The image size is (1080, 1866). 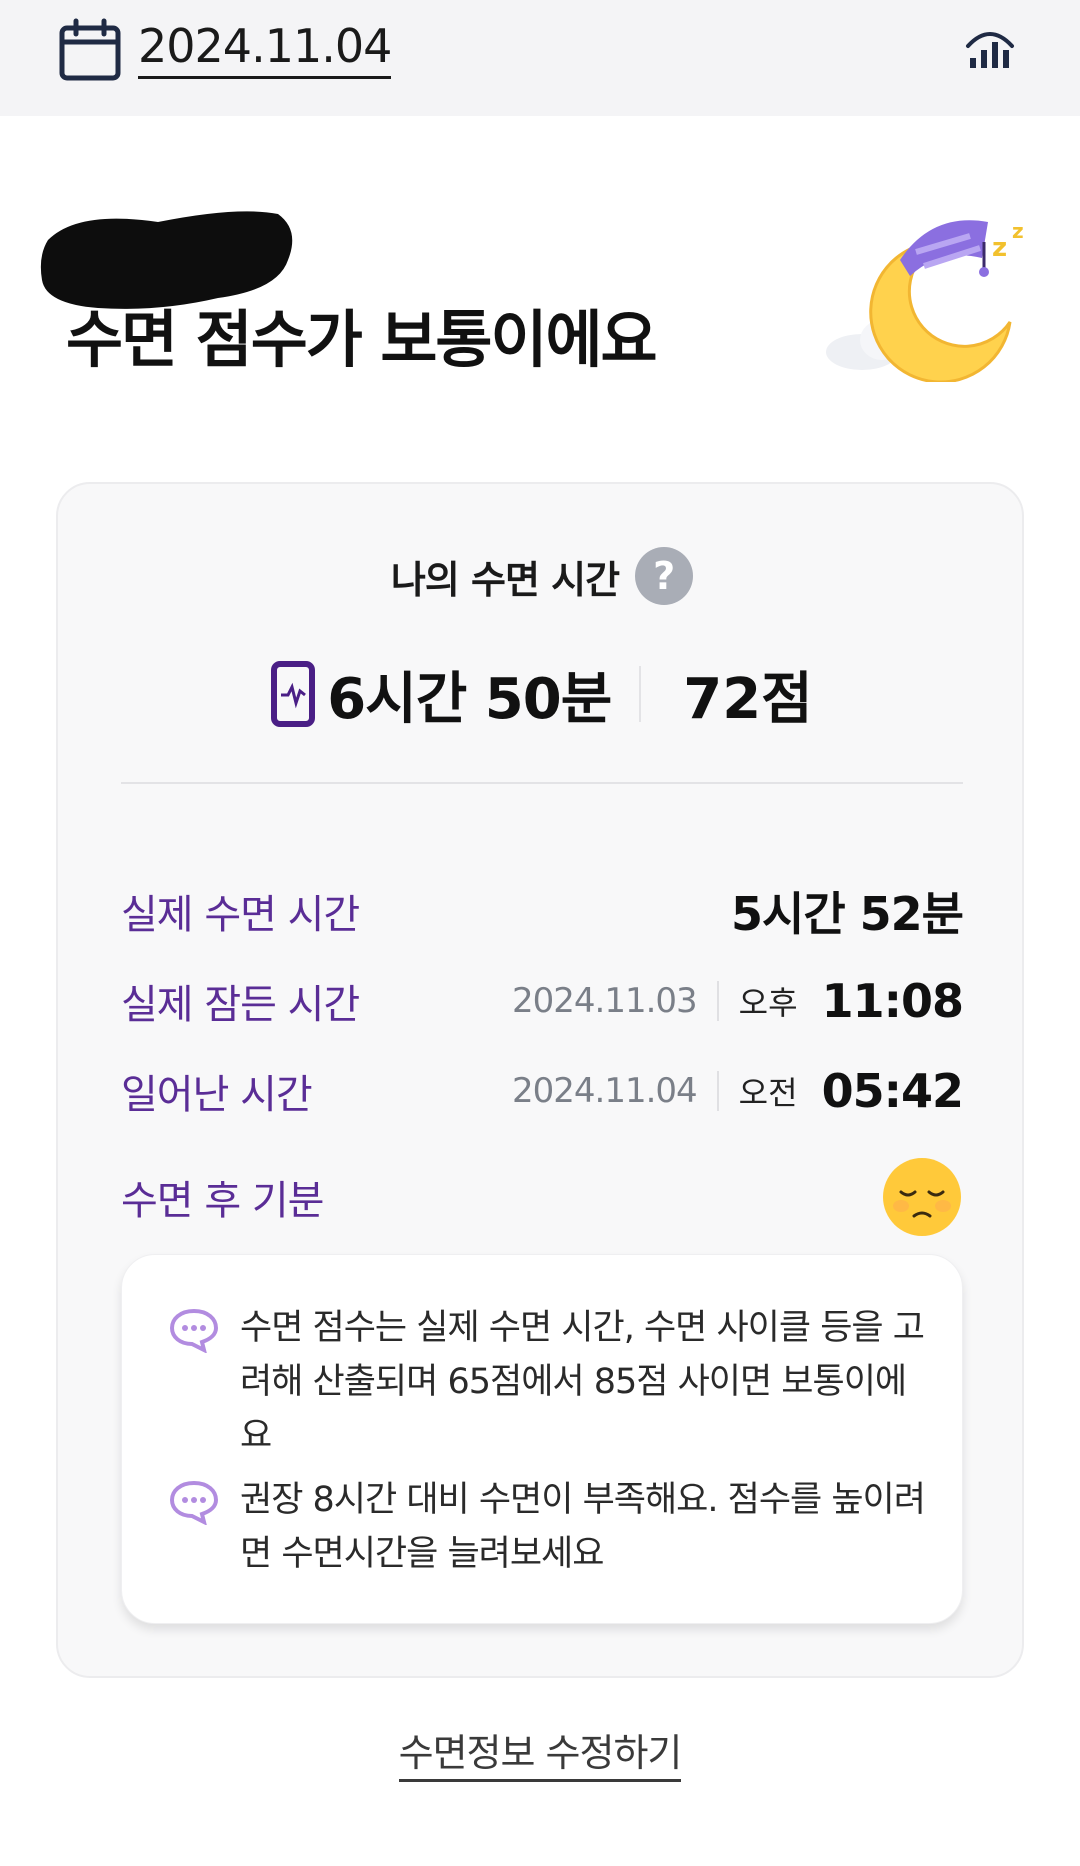 What do you see at coordinates (717, 1091) in the screenshot?
I see `wake-up-divider` at bounding box center [717, 1091].